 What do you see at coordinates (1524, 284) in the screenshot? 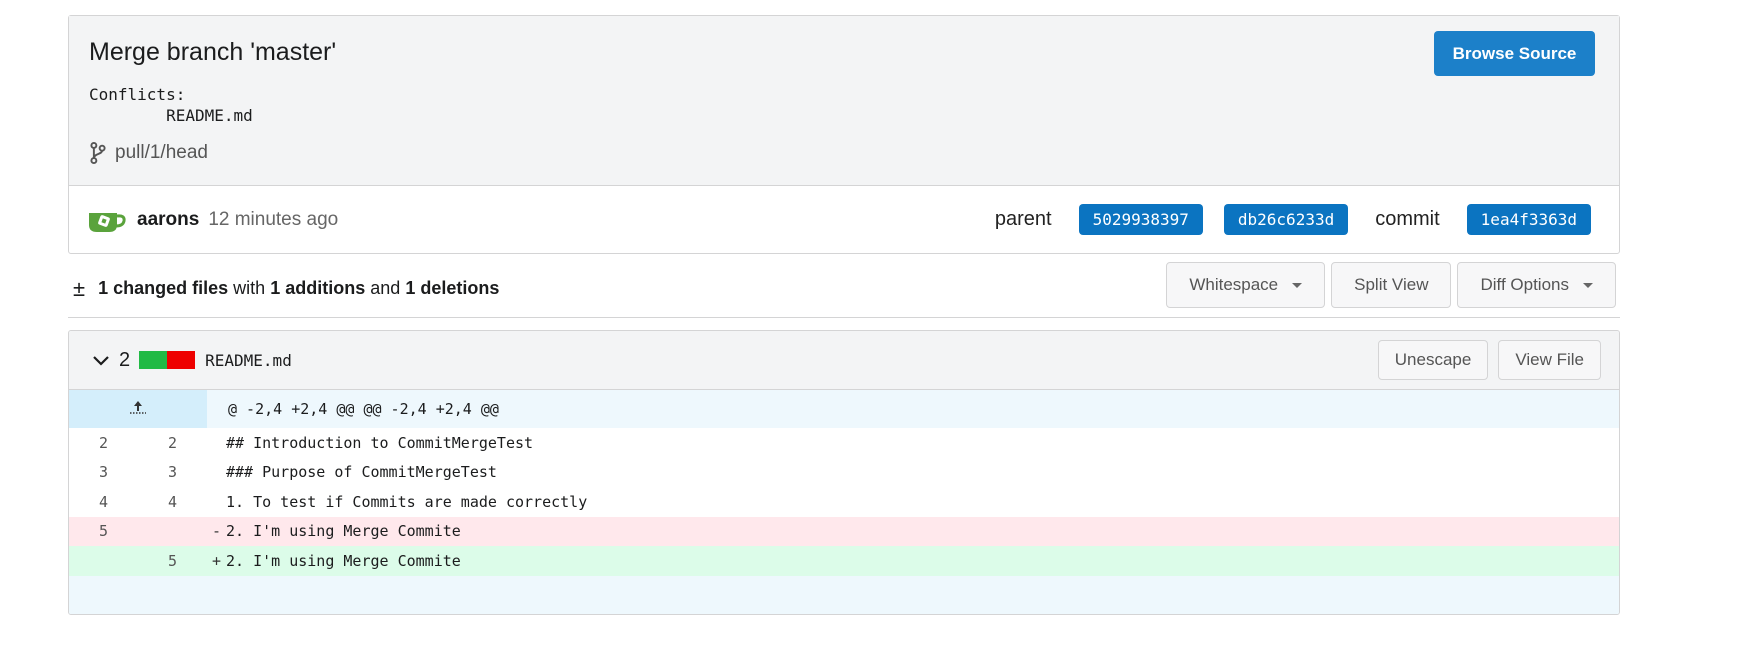
I see `diff-options-label: Diff Options` at bounding box center [1524, 284].